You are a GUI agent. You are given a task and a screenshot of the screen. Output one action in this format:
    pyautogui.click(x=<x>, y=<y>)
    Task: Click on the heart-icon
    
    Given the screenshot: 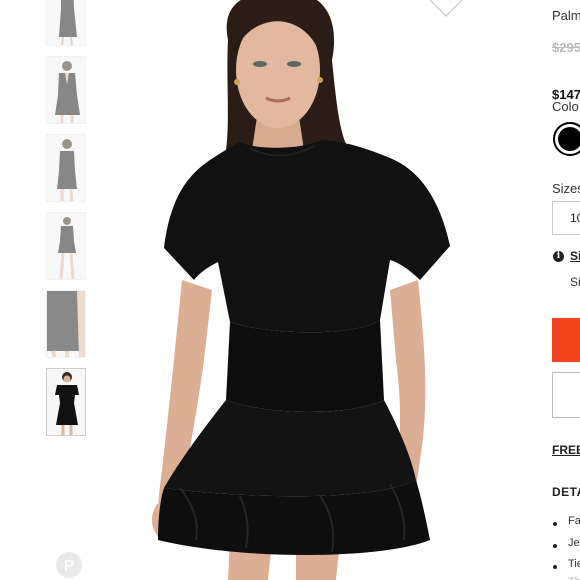 What is the action you would take?
    pyautogui.click(x=446, y=9)
    